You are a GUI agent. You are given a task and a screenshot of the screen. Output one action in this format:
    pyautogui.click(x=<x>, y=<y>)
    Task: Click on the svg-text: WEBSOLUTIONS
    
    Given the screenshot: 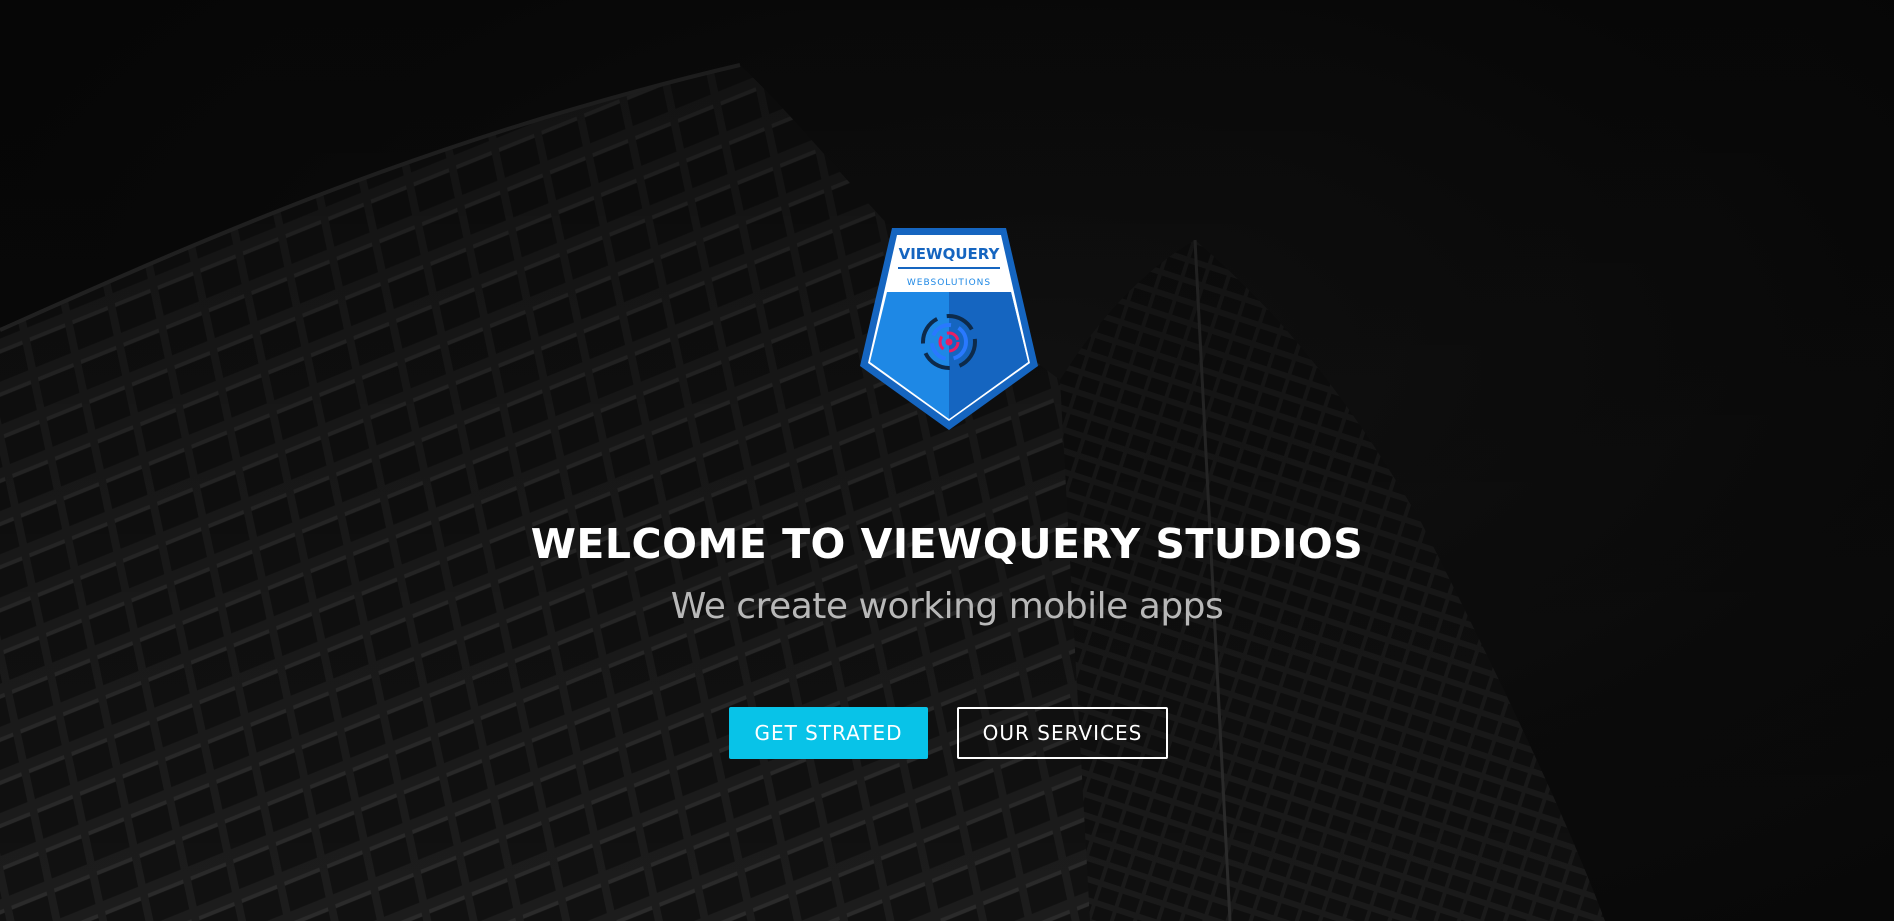 What is the action you would take?
    pyautogui.click(x=949, y=283)
    